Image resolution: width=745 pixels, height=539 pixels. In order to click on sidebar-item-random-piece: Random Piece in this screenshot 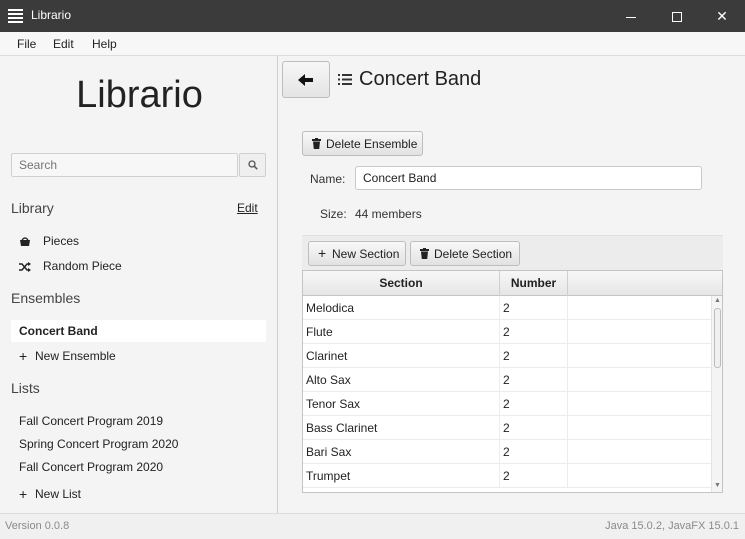, I will do `click(138, 266)`.